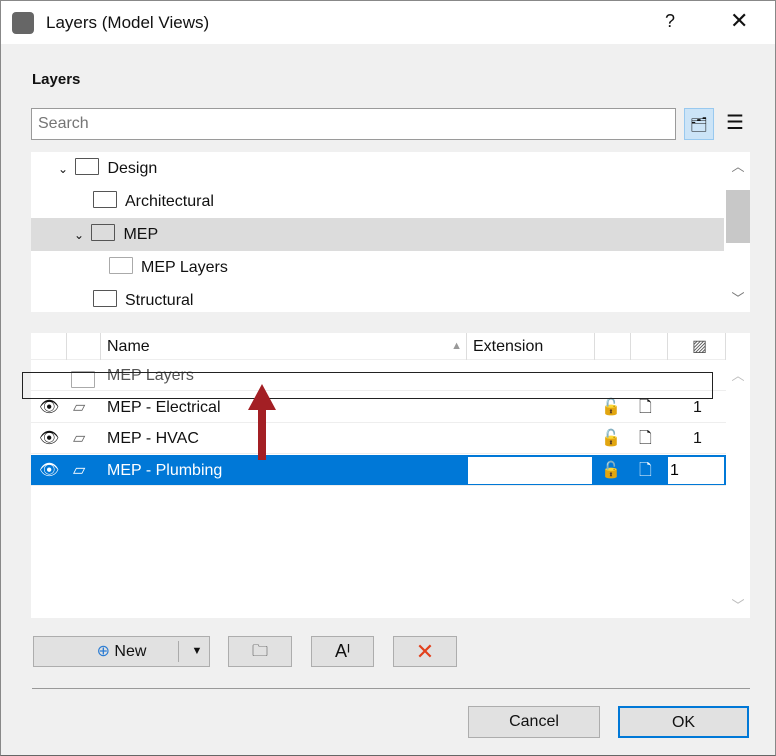 The image size is (776, 756). What do you see at coordinates (56, 79) in the screenshot?
I see `section-title: Layers` at bounding box center [56, 79].